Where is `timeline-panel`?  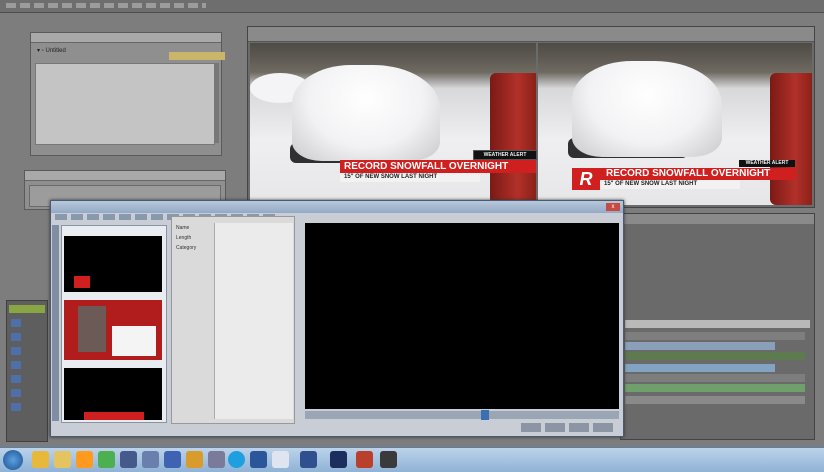
timeline-panel is located at coordinates (717, 326).